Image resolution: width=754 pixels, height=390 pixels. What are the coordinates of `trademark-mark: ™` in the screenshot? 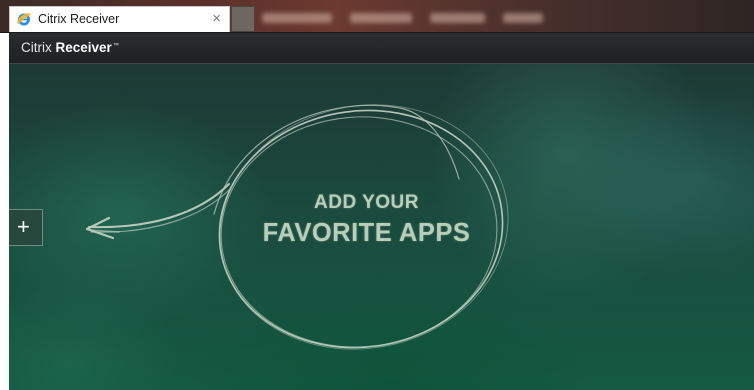 It's located at (115, 45).